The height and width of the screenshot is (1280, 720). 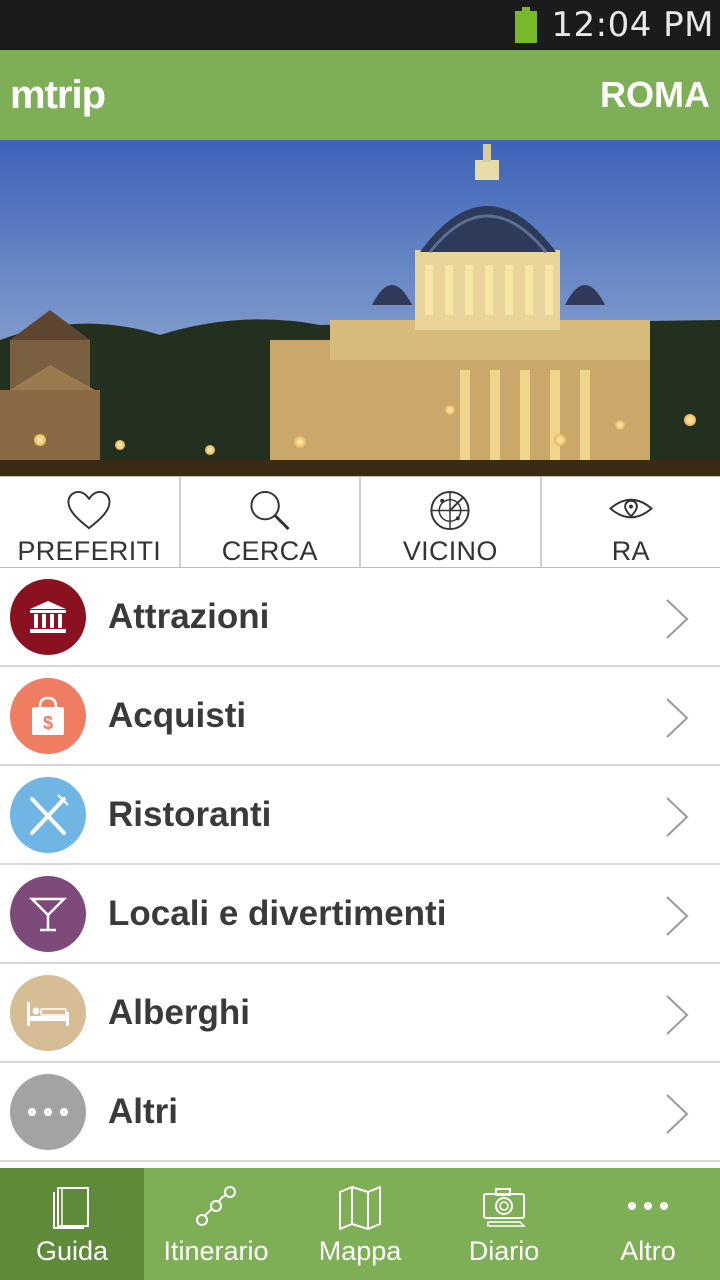 I want to click on tab-mappa: Mappa, so click(x=360, y=1224).